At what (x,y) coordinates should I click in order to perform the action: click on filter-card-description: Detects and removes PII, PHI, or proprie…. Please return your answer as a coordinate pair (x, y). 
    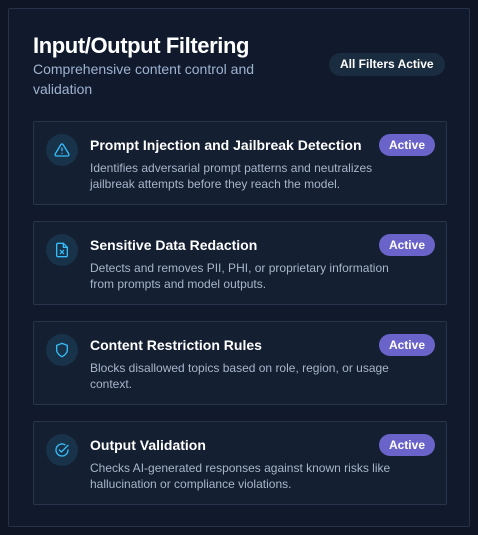
    Looking at the image, I should click on (239, 276).